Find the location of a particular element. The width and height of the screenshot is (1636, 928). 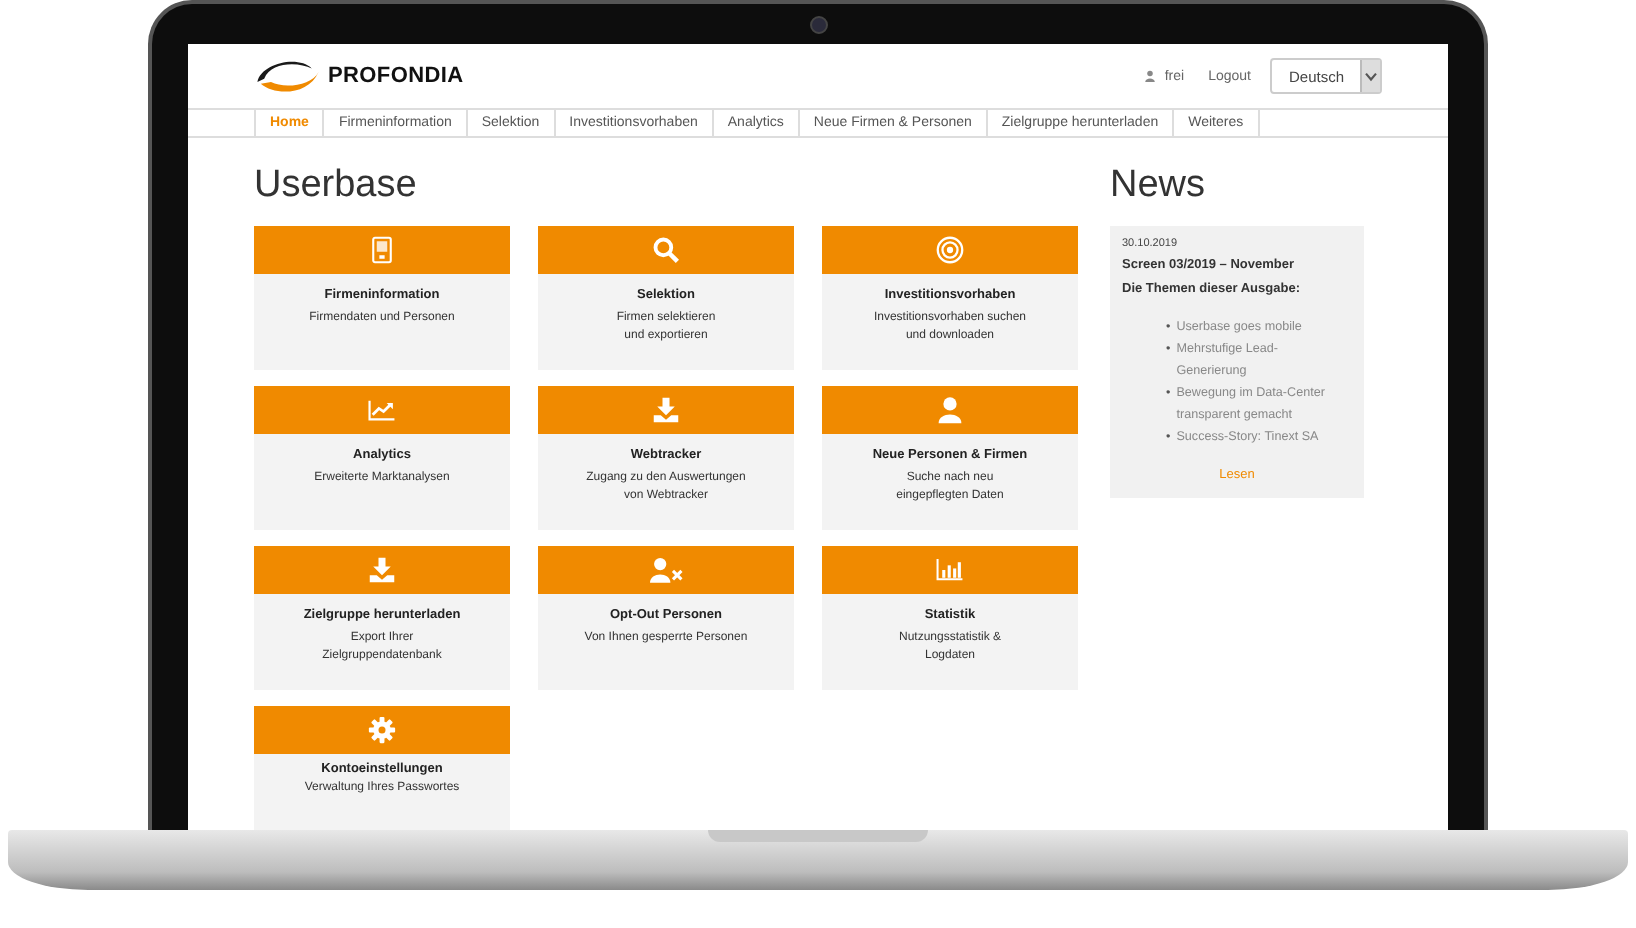

bar-chart-icon is located at coordinates (950, 570).